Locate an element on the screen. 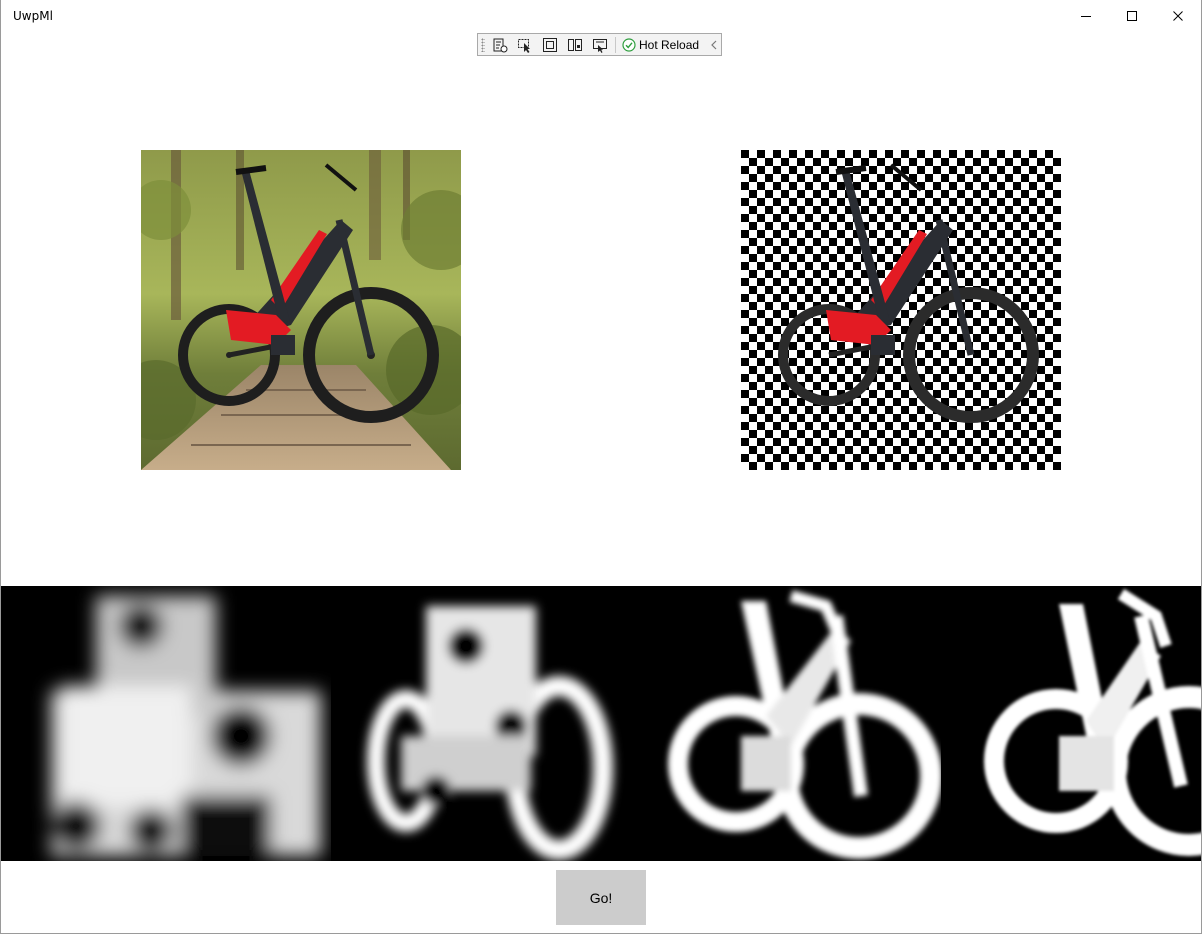 This screenshot has width=1202, height=934. go-to-live-visual-tree-icon is located at coordinates (500, 45).